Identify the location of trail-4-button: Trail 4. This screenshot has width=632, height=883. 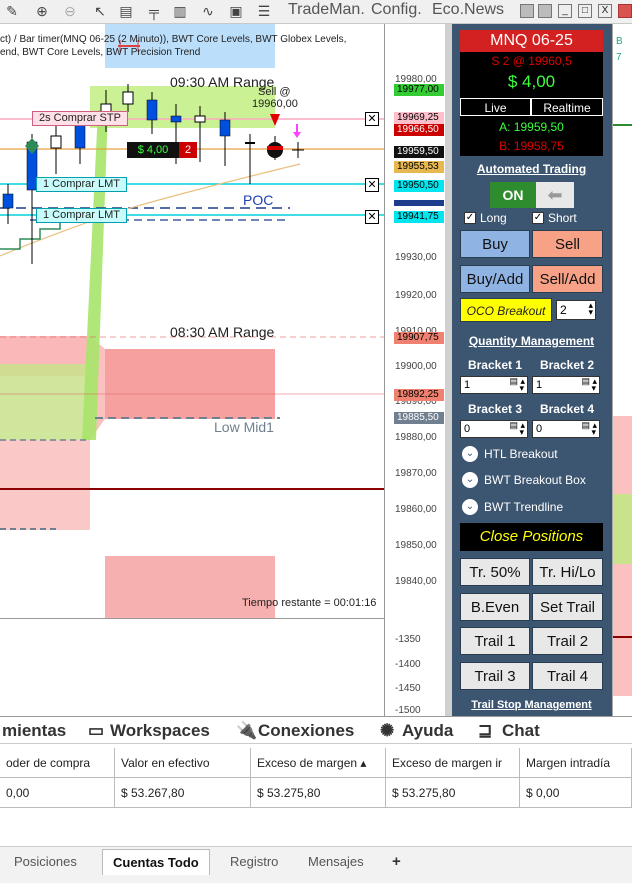
(567, 676).